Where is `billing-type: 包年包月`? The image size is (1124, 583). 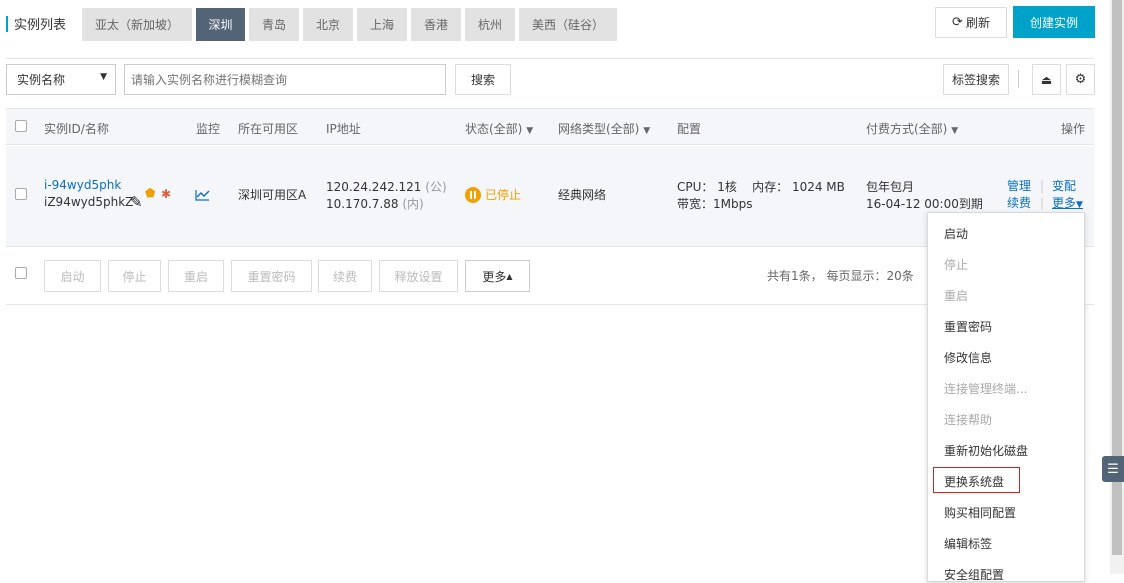 billing-type: 包年包月 is located at coordinates (890, 187).